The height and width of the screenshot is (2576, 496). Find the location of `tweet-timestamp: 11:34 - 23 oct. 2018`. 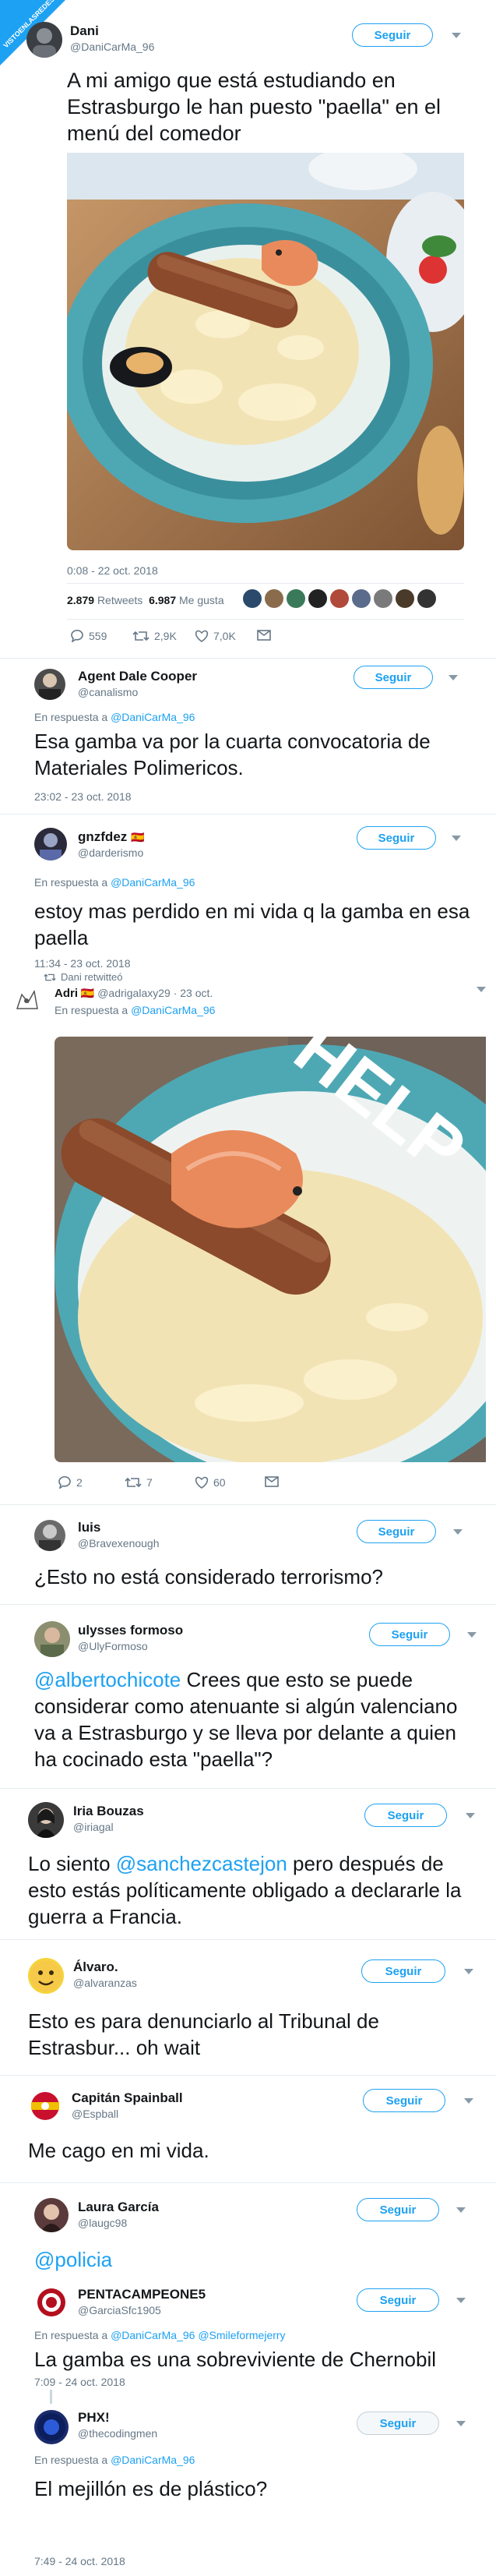

tweet-timestamp: 11:34 - 23 oct. 2018 is located at coordinates (82, 963).